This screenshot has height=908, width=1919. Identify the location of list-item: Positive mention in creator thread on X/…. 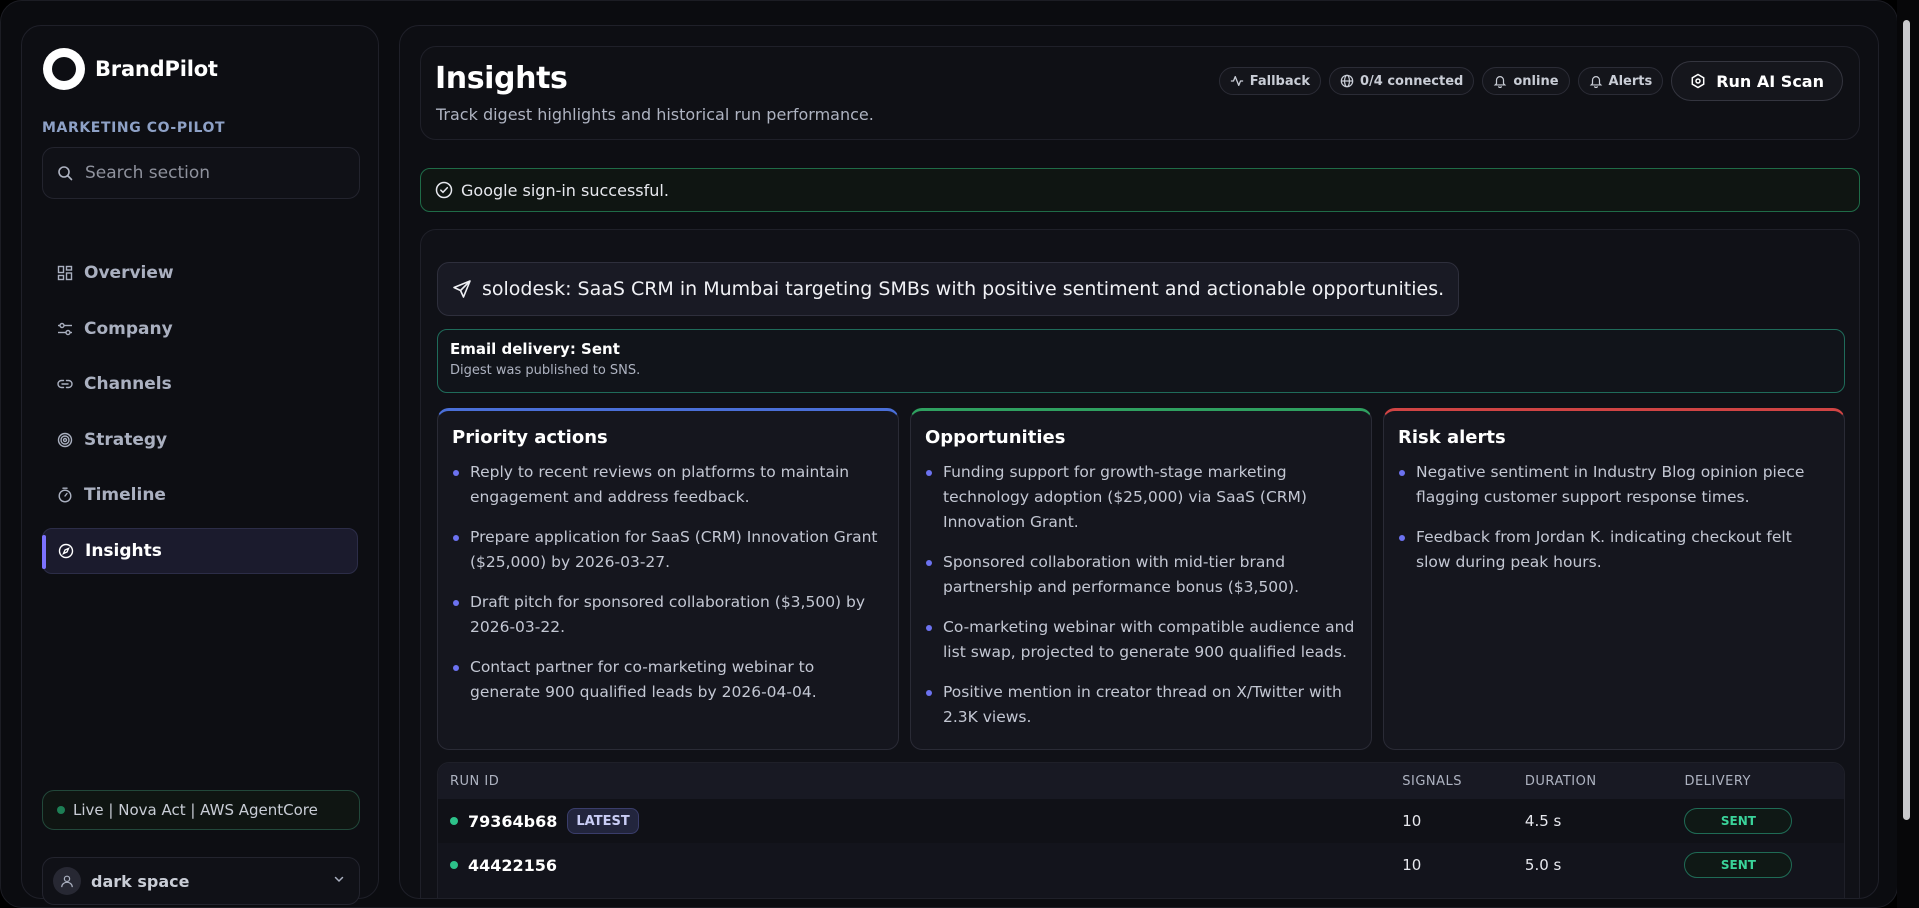
(1141, 705).